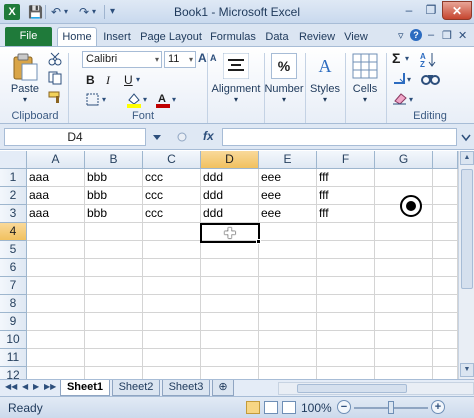  I want to click on column-header-b: B, so click(114, 160).